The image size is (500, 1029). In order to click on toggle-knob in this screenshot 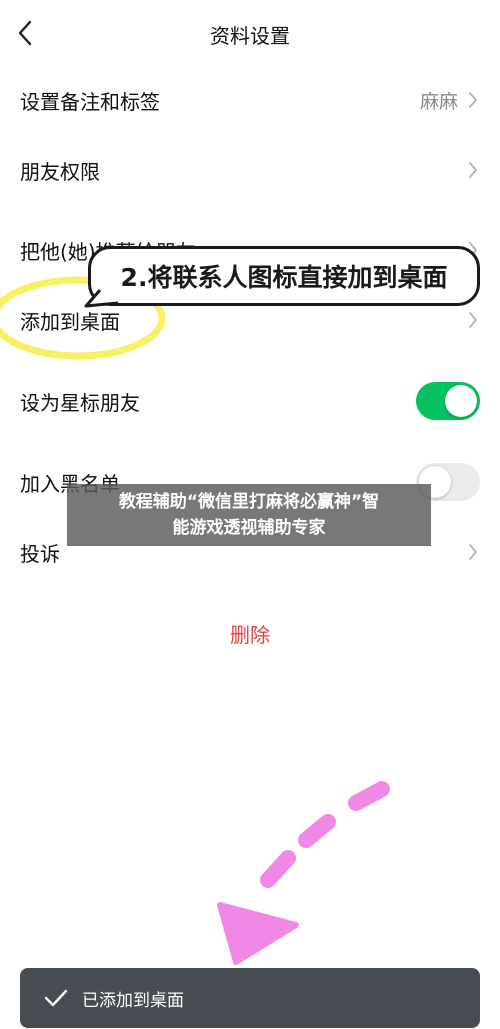, I will do `click(461, 401)`.